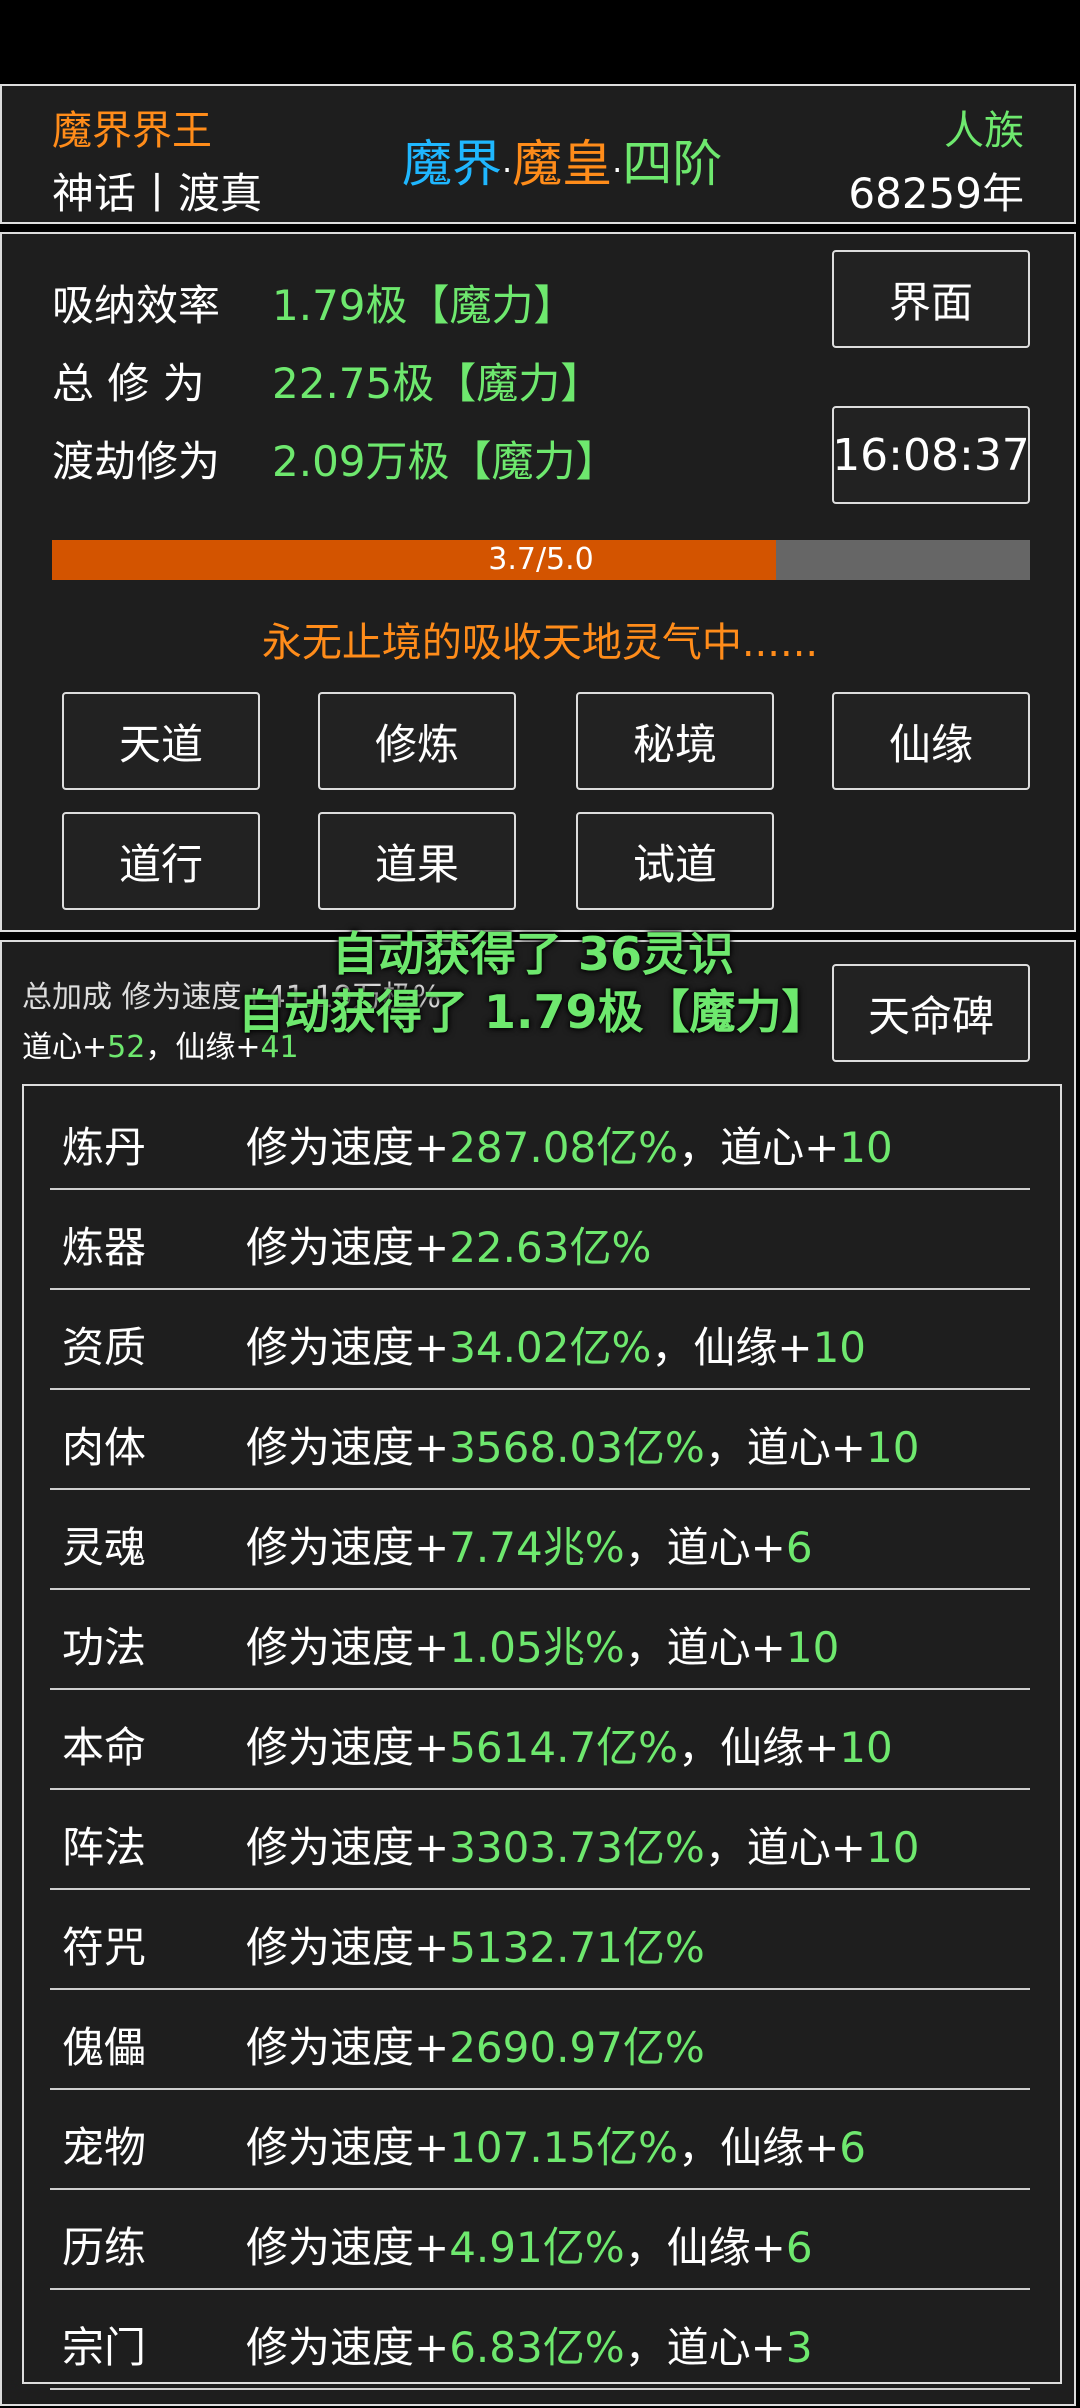  Describe the element at coordinates (104, 1947) in the screenshot. I see `bonus-category: 符咒` at that location.